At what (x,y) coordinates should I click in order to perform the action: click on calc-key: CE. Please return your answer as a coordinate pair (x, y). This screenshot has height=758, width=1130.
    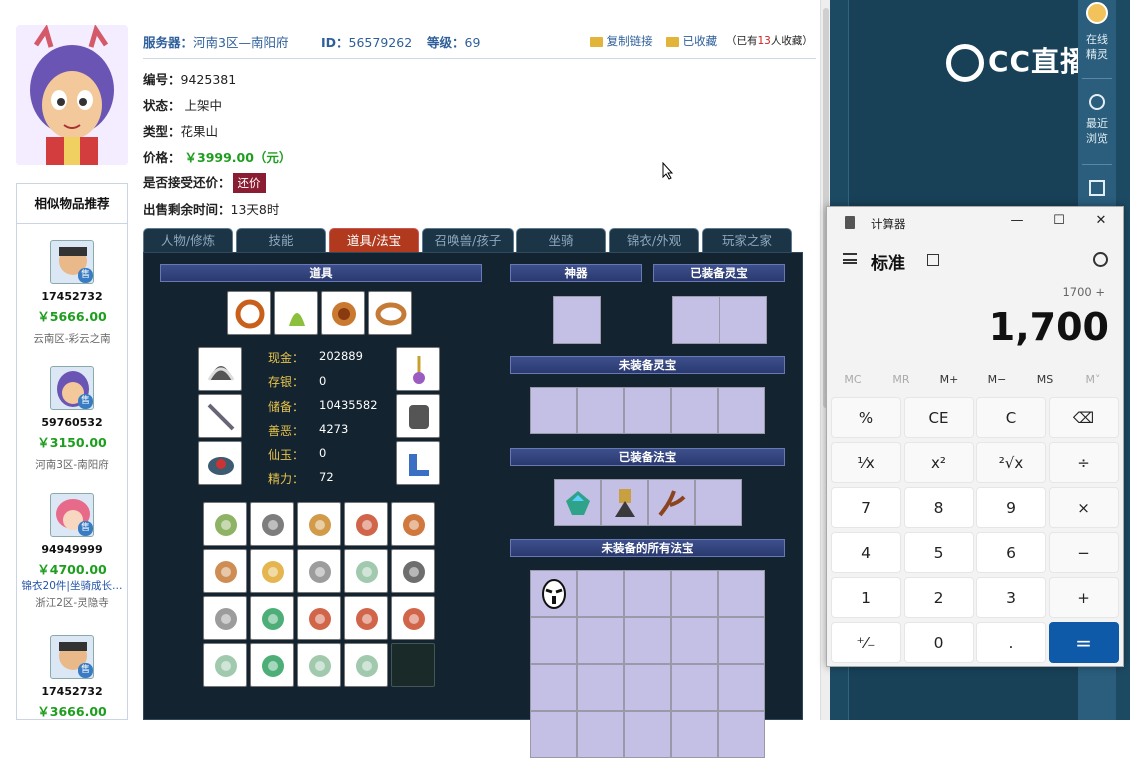
    Looking at the image, I should click on (938, 417).